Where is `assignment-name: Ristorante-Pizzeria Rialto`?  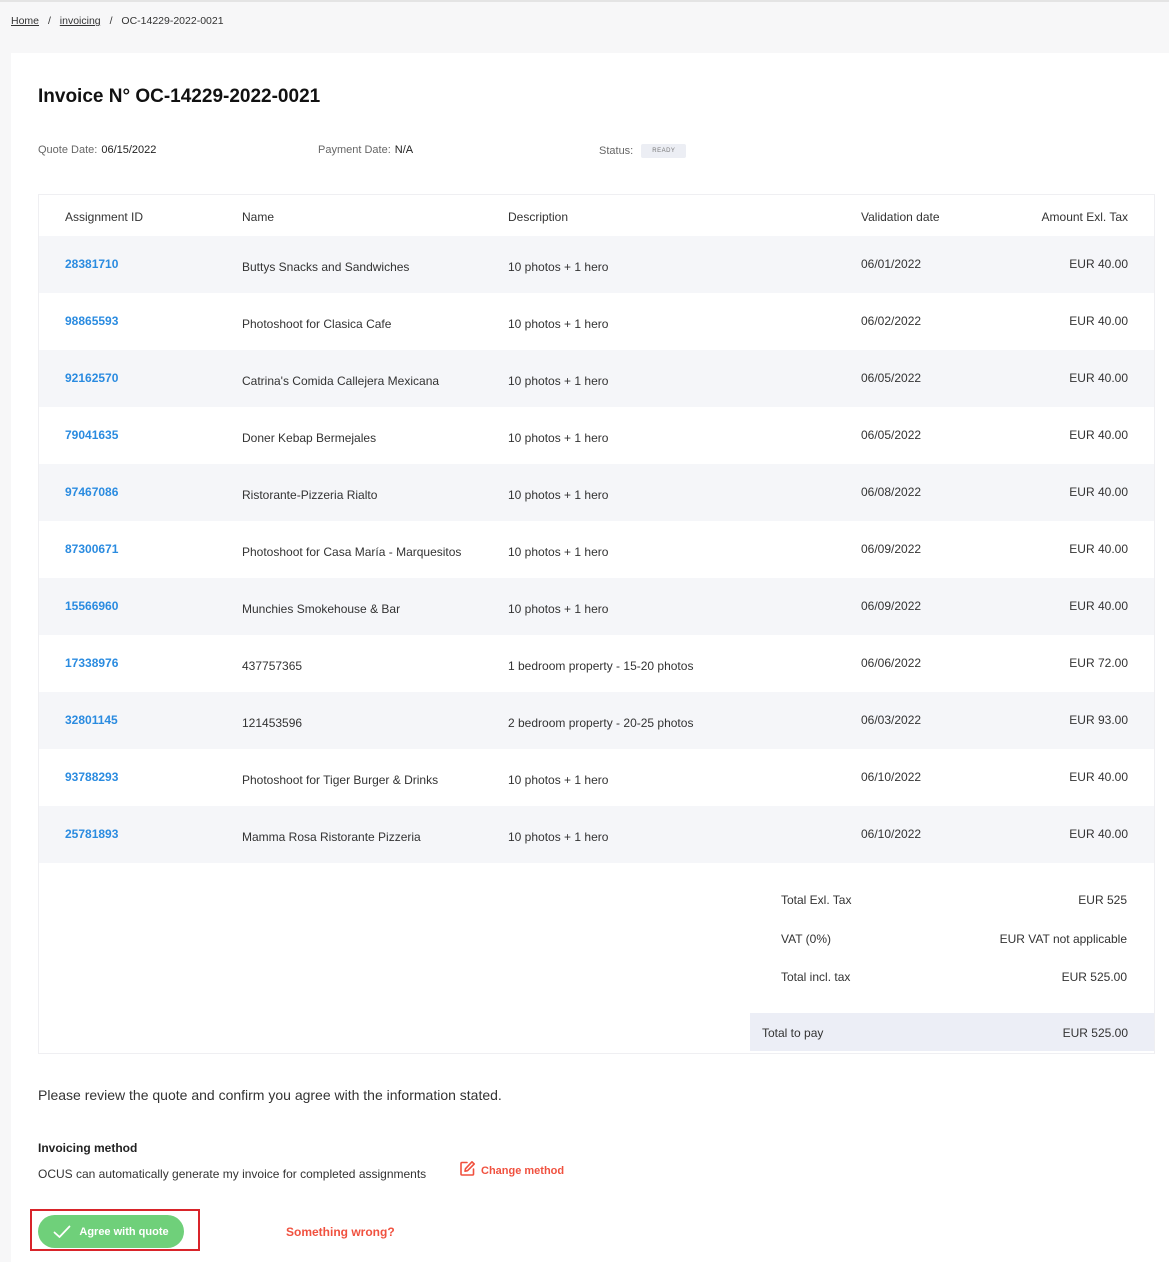
assignment-name: Ristorante-Pizzeria Rialto is located at coordinates (310, 495).